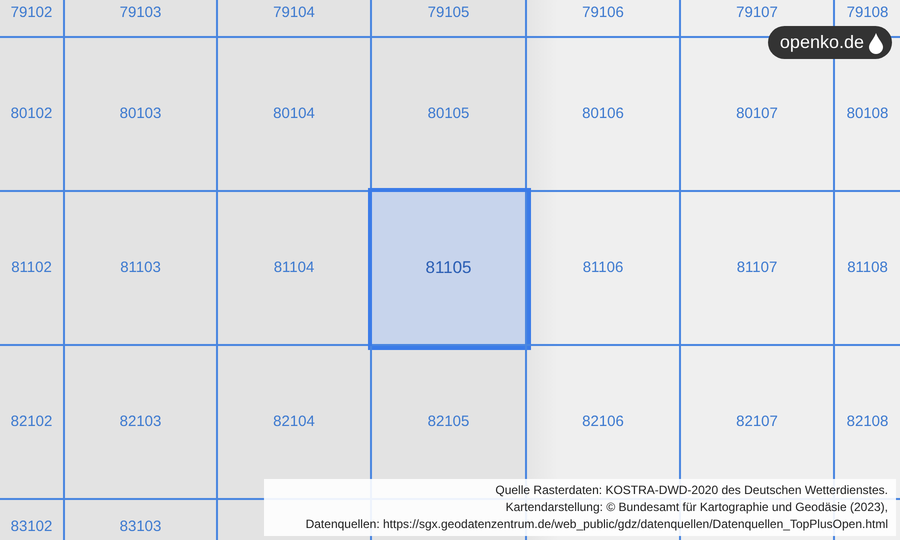  Describe the element at coordinates (603, 114) in the screenshot. I see `grid-label: 80106` at that location.